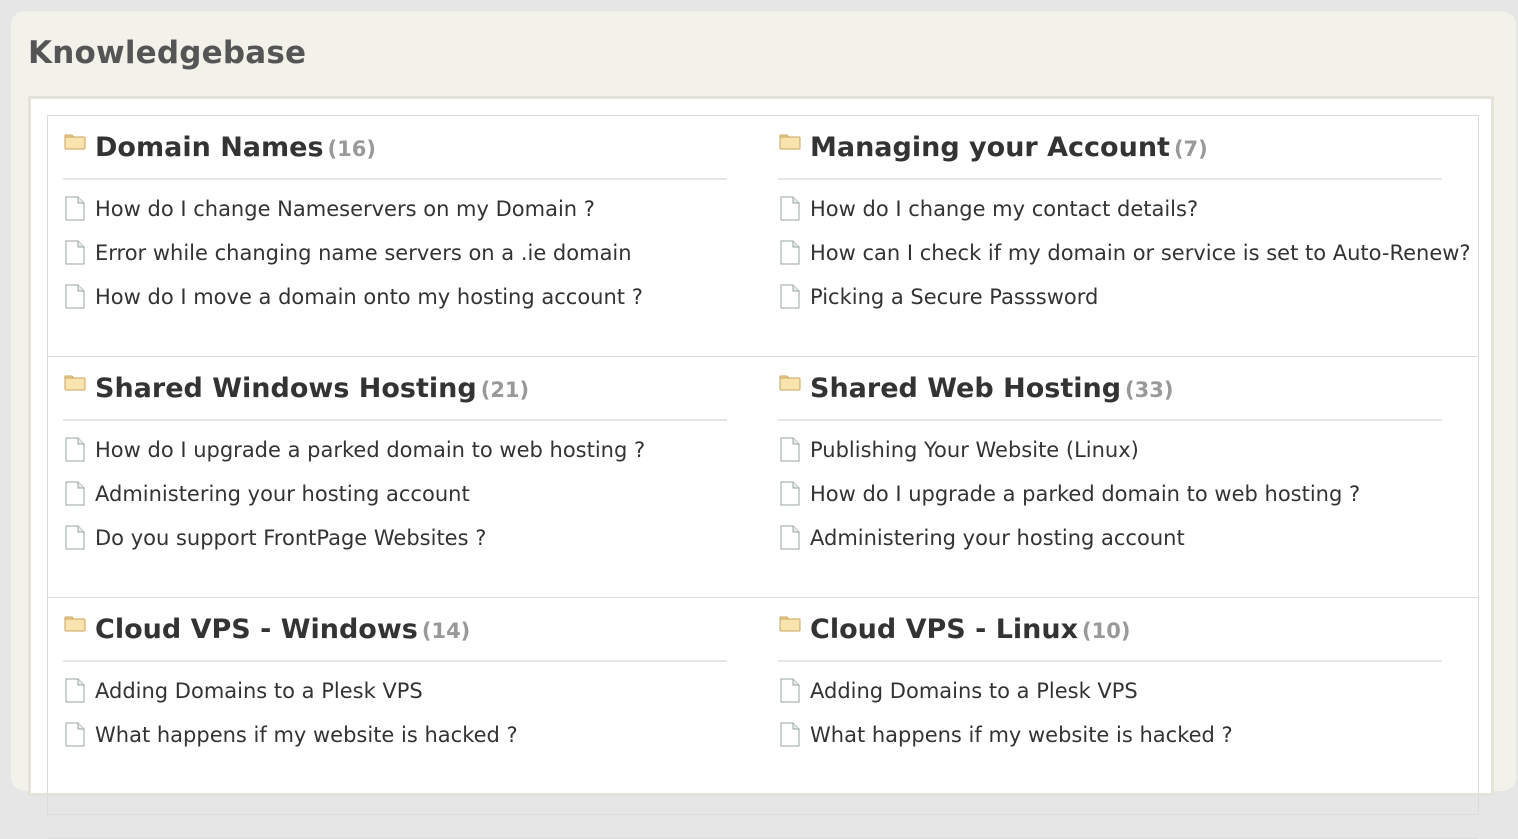 This screenshot has width=1518, height=839. I want to click on category-title: Managing your Account, so click(990, 147).